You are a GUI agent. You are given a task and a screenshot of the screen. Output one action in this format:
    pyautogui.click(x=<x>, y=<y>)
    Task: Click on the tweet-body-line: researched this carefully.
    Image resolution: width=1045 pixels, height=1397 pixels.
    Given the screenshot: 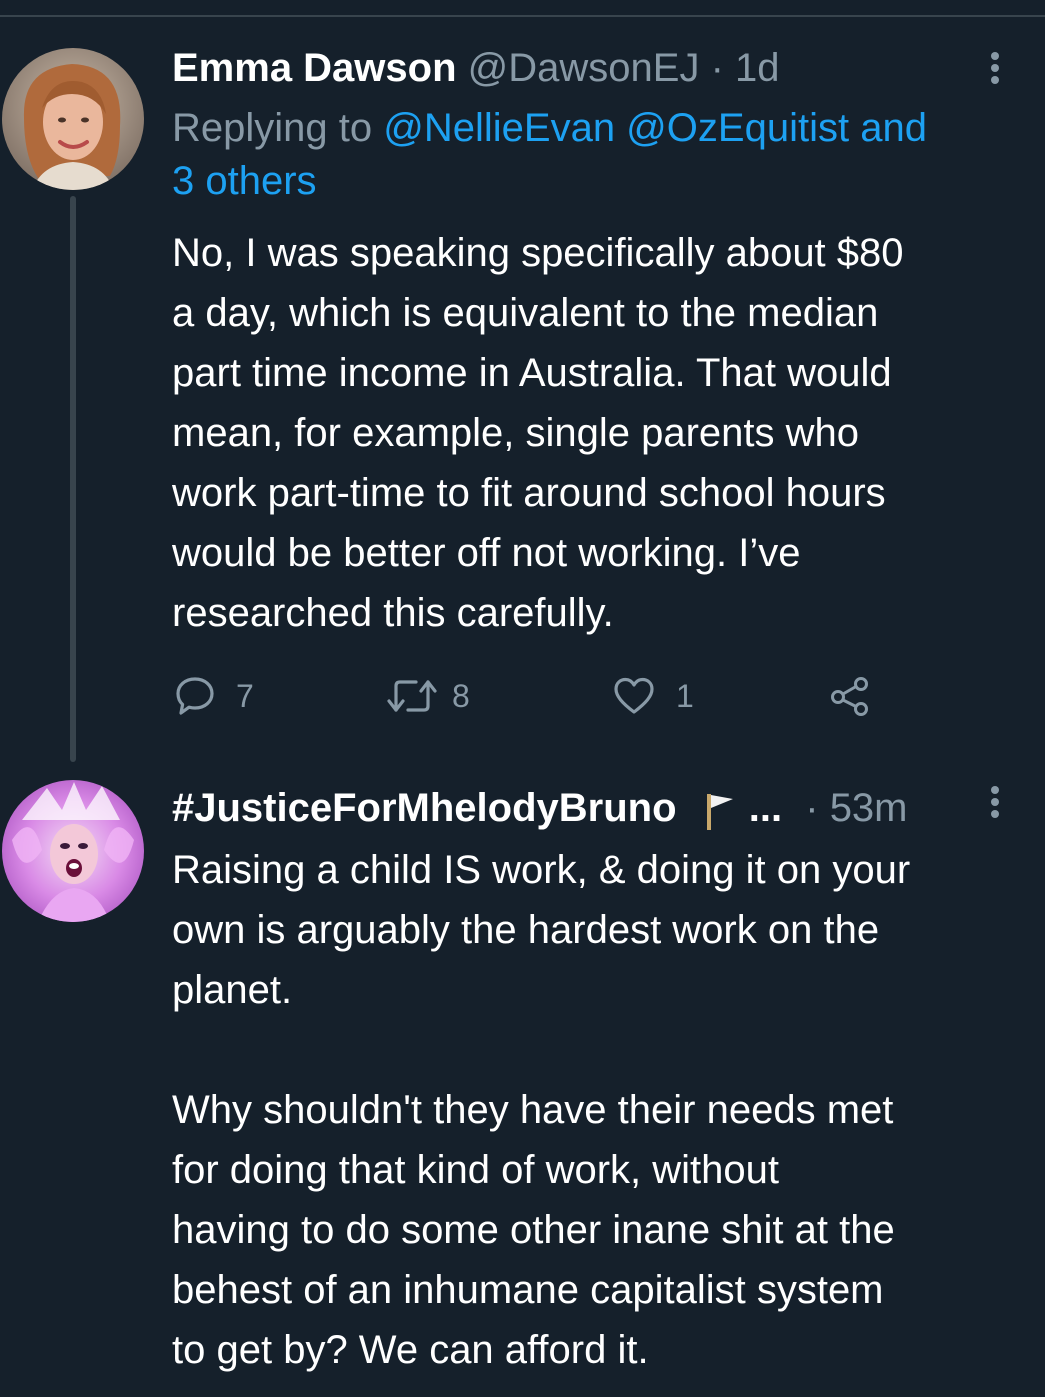 What is the action you would take?
    pyautogui.click(x=393, y=613)
    